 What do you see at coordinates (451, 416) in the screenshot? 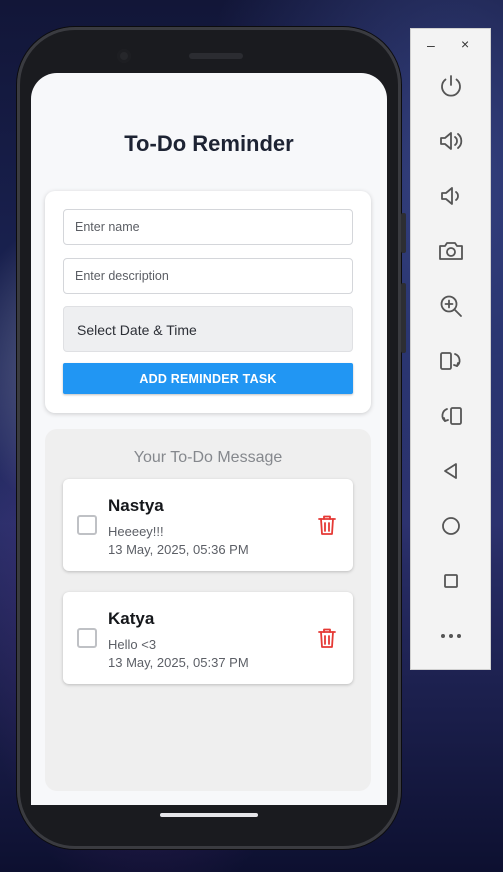
I see `rotate-right-icon` at bounding box center [451, 416].